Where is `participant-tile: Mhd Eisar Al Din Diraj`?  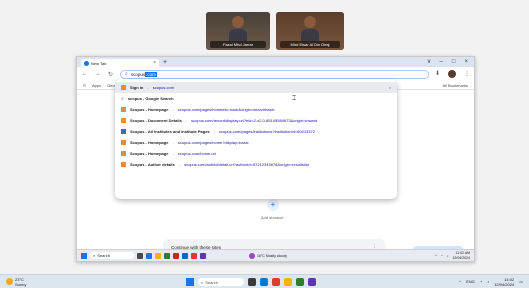 participant-tile: Mhd Eisar Al Din Diraj is located at coordinates (310, 31).